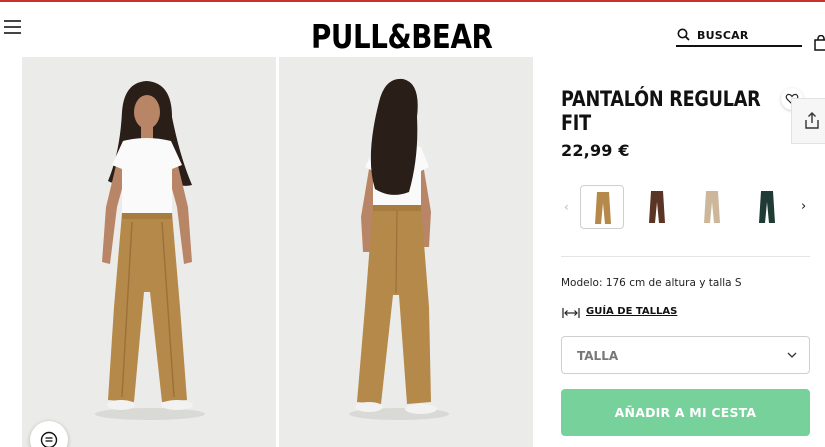 The width and height of the screenshot is (825, 447). I want to click on divider, so click(685, 256).